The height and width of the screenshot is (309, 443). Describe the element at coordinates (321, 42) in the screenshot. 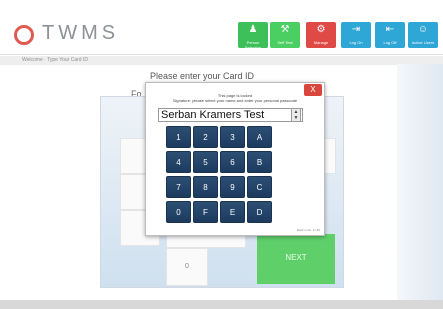

I see `toolbar-button-label: Manage` at that location.